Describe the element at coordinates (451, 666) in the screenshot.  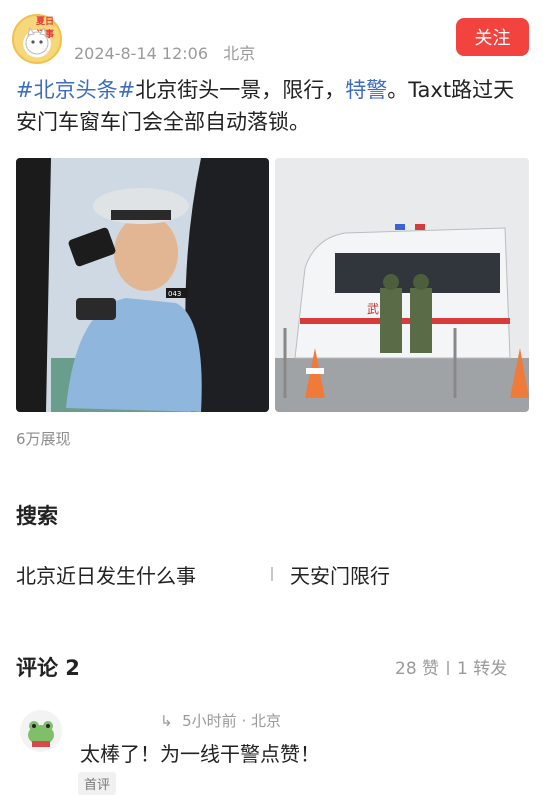
I see `post-stats: 28 赞 1 转发` at that location.